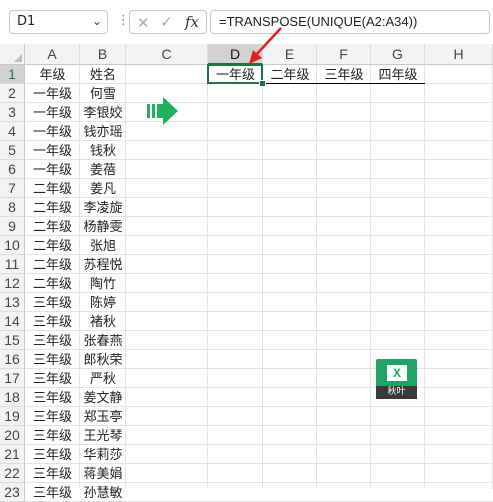 The width and height of the screenshot is (493, 502). Describe the element at coordinates (290, 74) in the screenshot. I see `result-cell-2: 二年级` at that location.